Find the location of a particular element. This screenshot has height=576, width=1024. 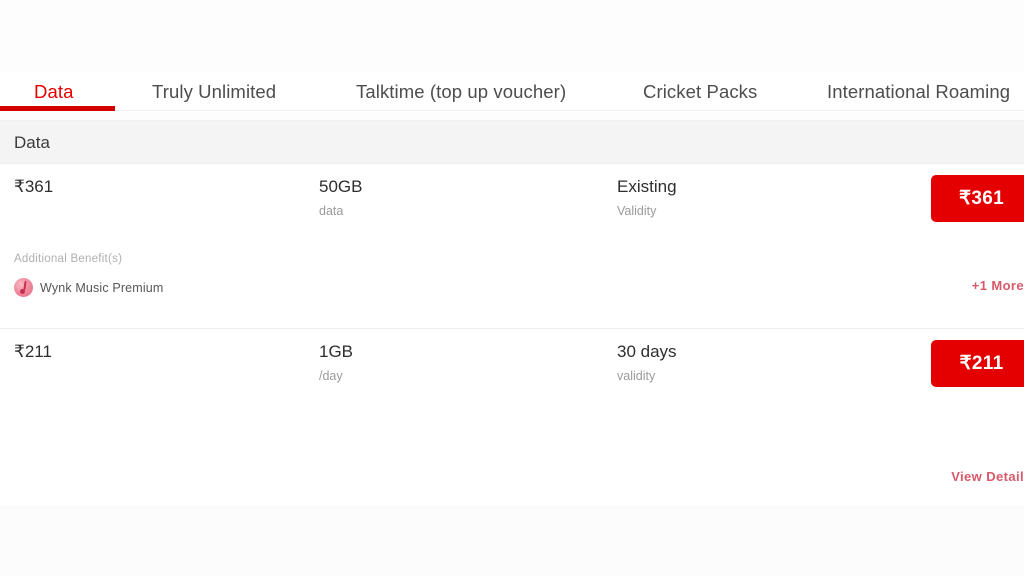

recharge-button: ₹211 is located at coordinates (977, 363).